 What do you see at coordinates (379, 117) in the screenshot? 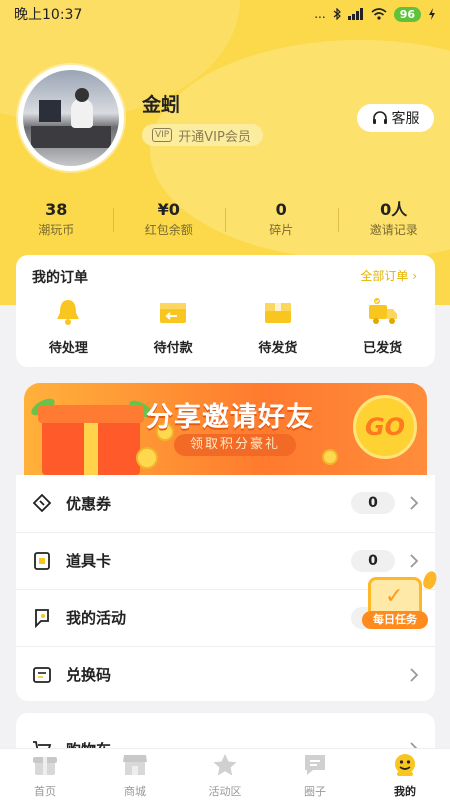
I see `headset-icon` at bounding box center [379, 117].